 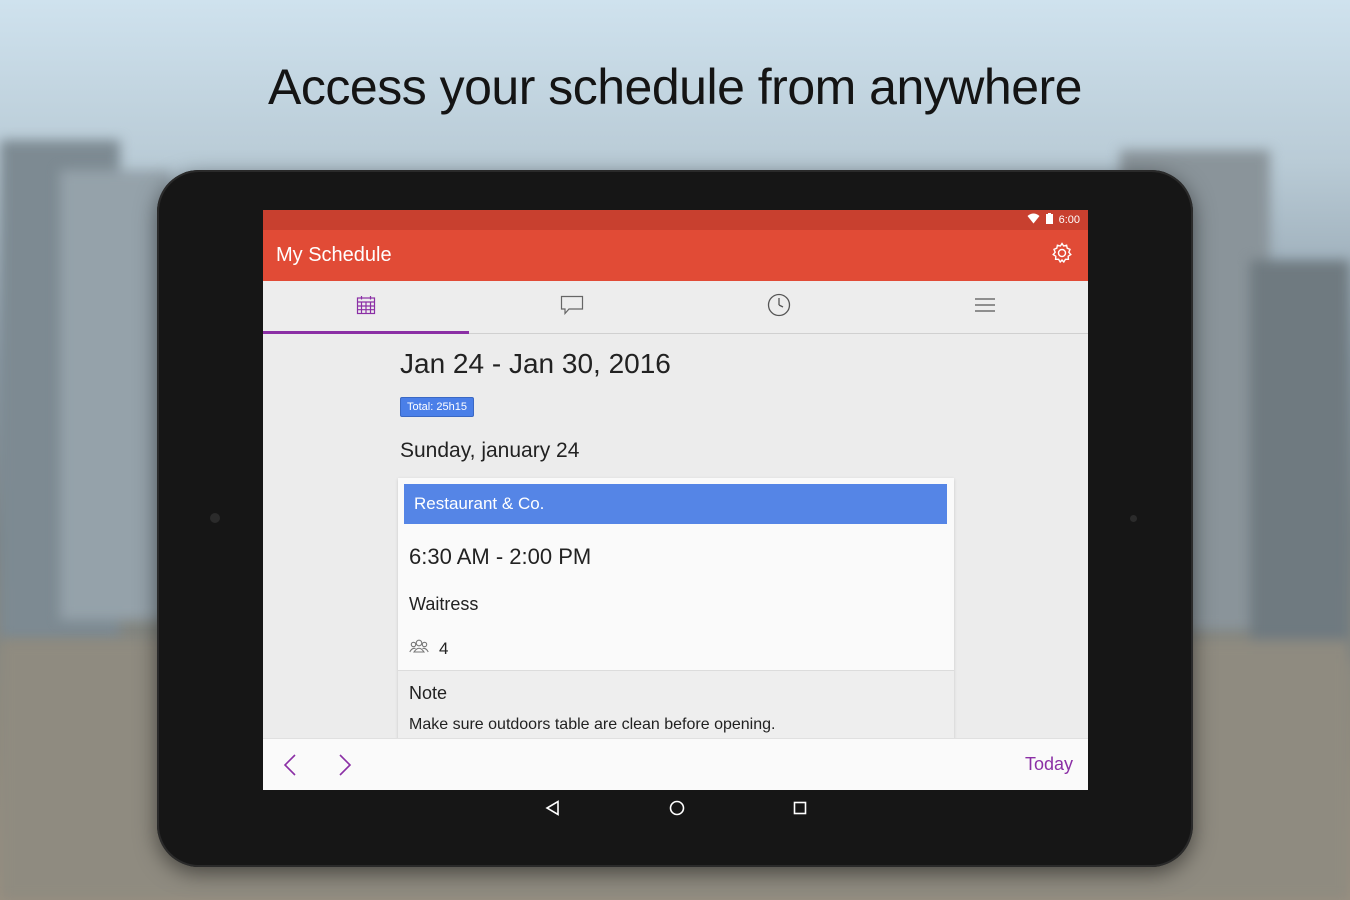 I want to click on tab-timeclock, so click(x=779, y=307).